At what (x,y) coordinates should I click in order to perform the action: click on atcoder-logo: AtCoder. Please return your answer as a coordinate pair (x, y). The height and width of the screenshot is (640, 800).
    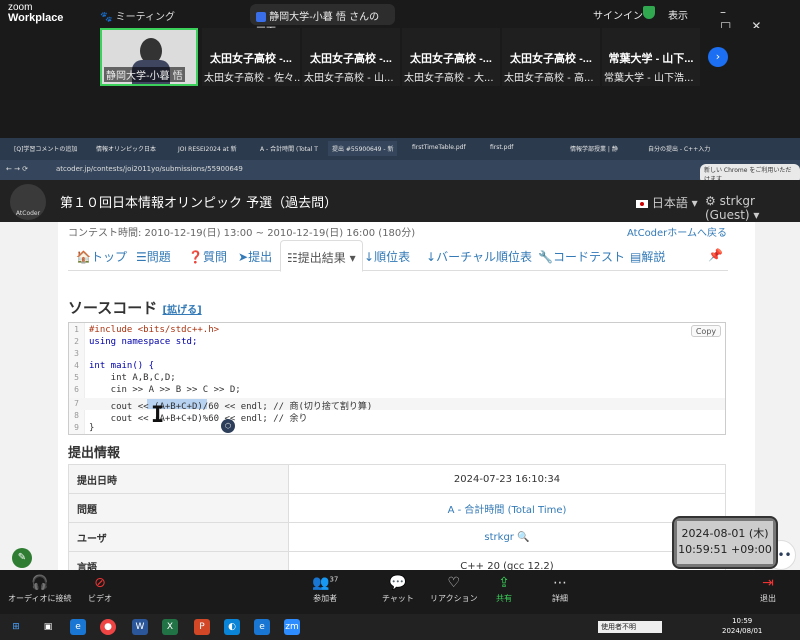
    Looking at the image, I should click on (28, 202).